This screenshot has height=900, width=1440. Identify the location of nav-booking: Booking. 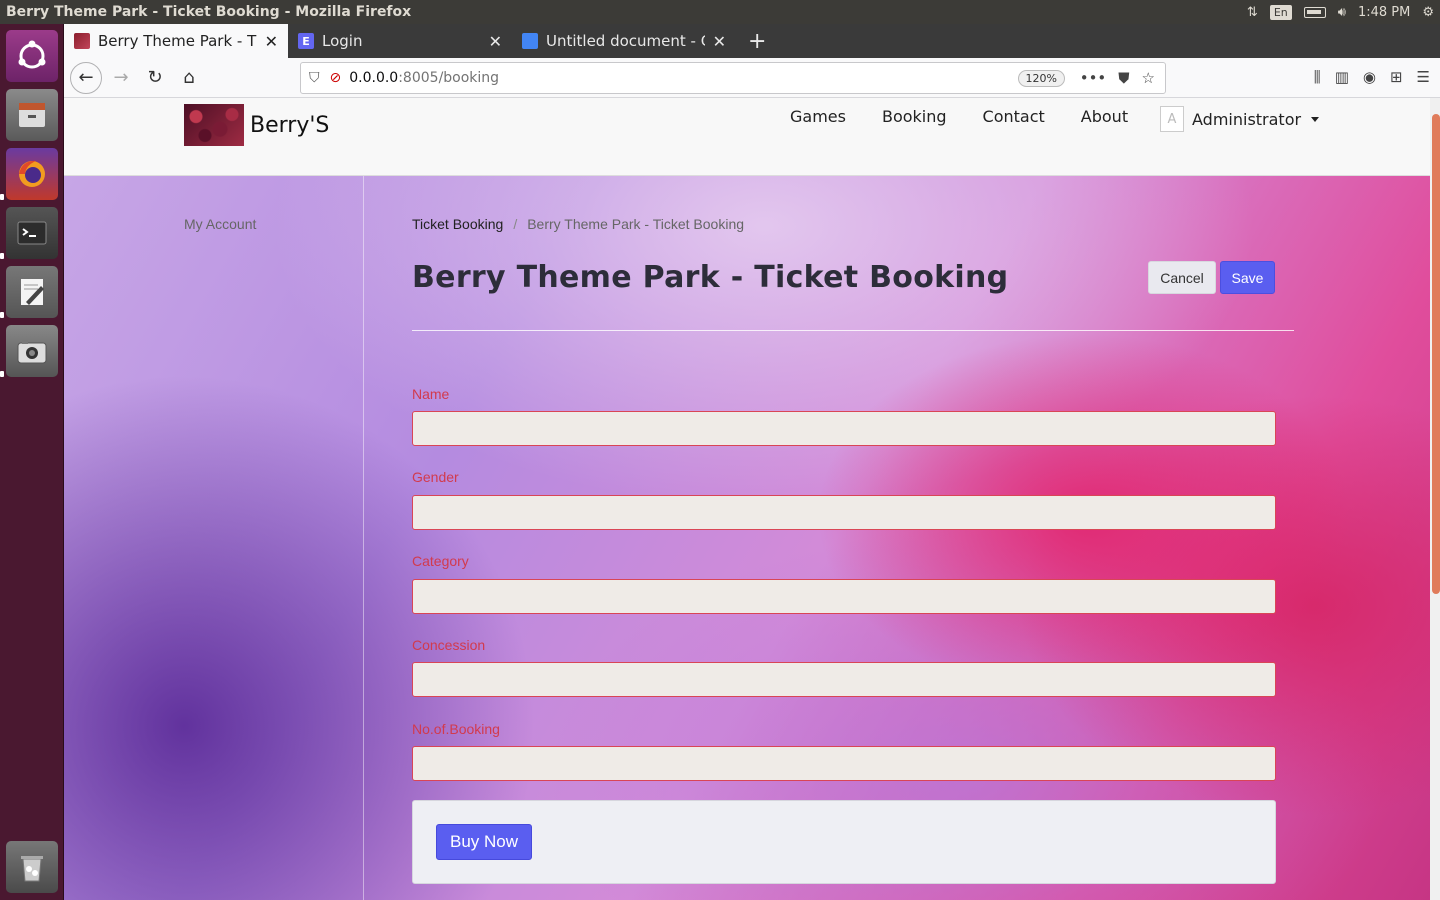
(914, 116).